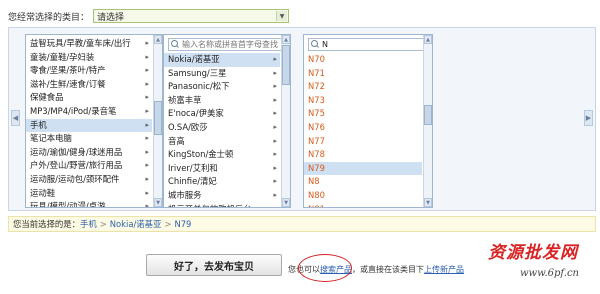 This screenshot has width=600, height=294. I want to click on watermark-url: www.6pf.cn, so click(549, 273).